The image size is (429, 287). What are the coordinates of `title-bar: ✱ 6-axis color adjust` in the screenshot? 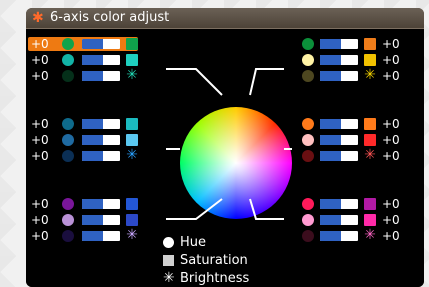 It's located at (225, 18).